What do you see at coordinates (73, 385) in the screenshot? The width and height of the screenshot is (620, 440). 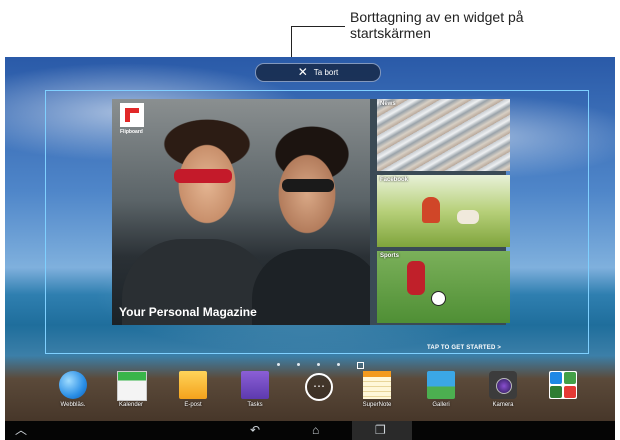 I see `browser-globe-icon` at bounding box center [73, 385].